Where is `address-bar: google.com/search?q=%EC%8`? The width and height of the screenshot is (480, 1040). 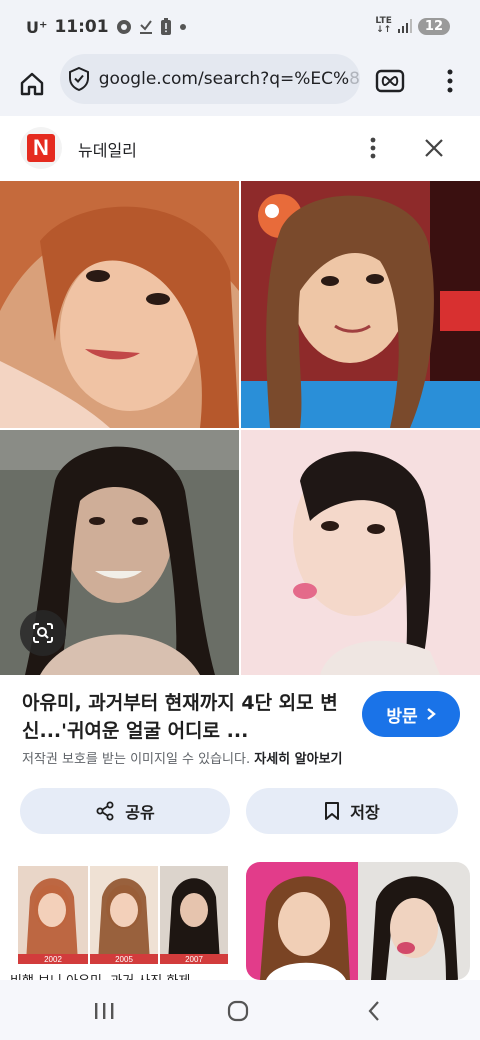
address-bar: google.com/search?q=%EC%8 is located at coordinates (210, 79).